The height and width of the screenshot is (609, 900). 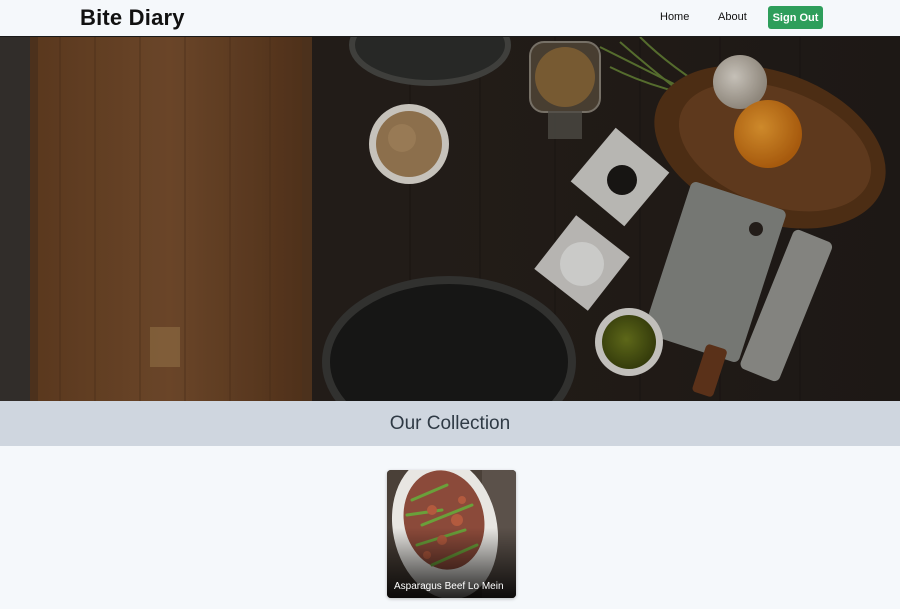 What do you see at coordinates (674, 17) in the screenshot?
I see `nav-home-link: Home` at bounding box center [674, 17].